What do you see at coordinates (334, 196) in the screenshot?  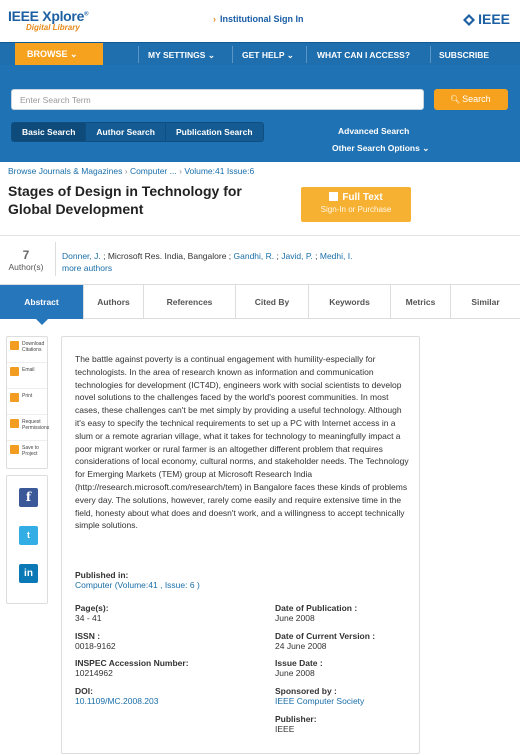 I see `document-icon` at bounding box center [334, 196].